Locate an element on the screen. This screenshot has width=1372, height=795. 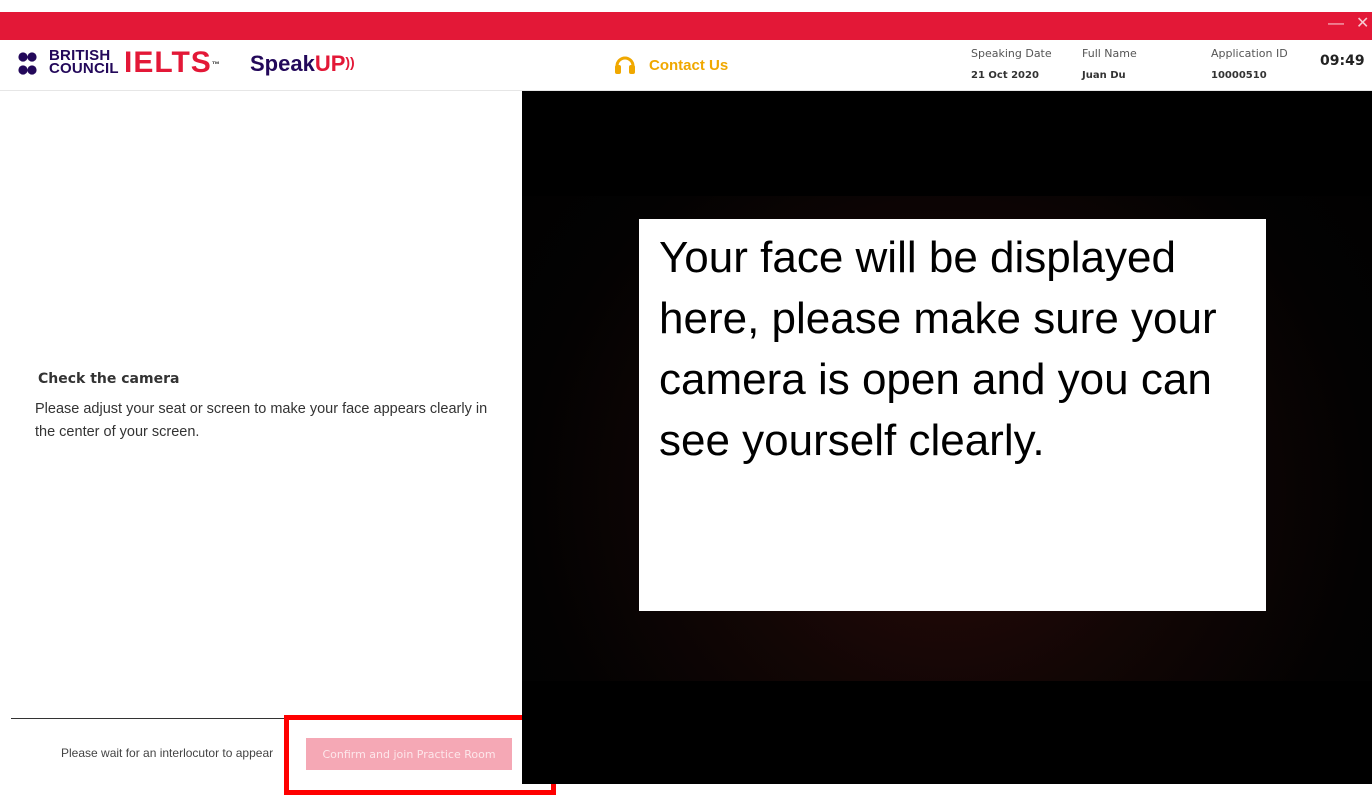
speaking-date-value: 21 Oct 2020 is located at coordinates (1005, 75).